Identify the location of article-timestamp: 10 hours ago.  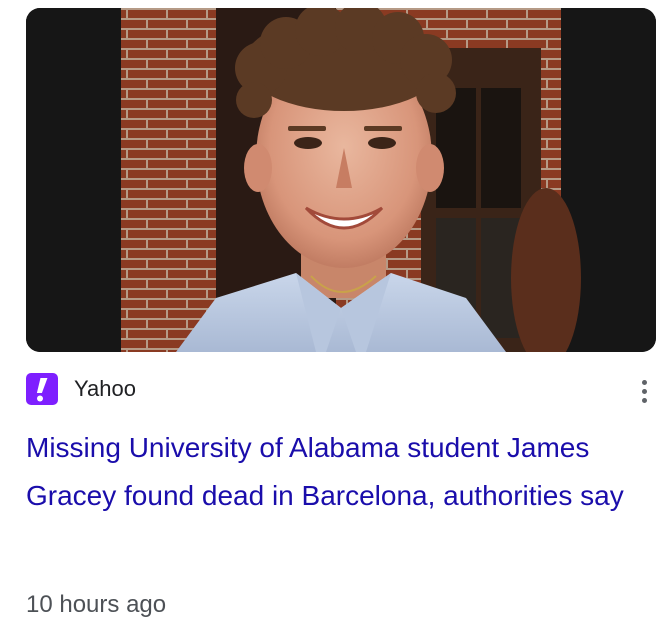
(96, 604).